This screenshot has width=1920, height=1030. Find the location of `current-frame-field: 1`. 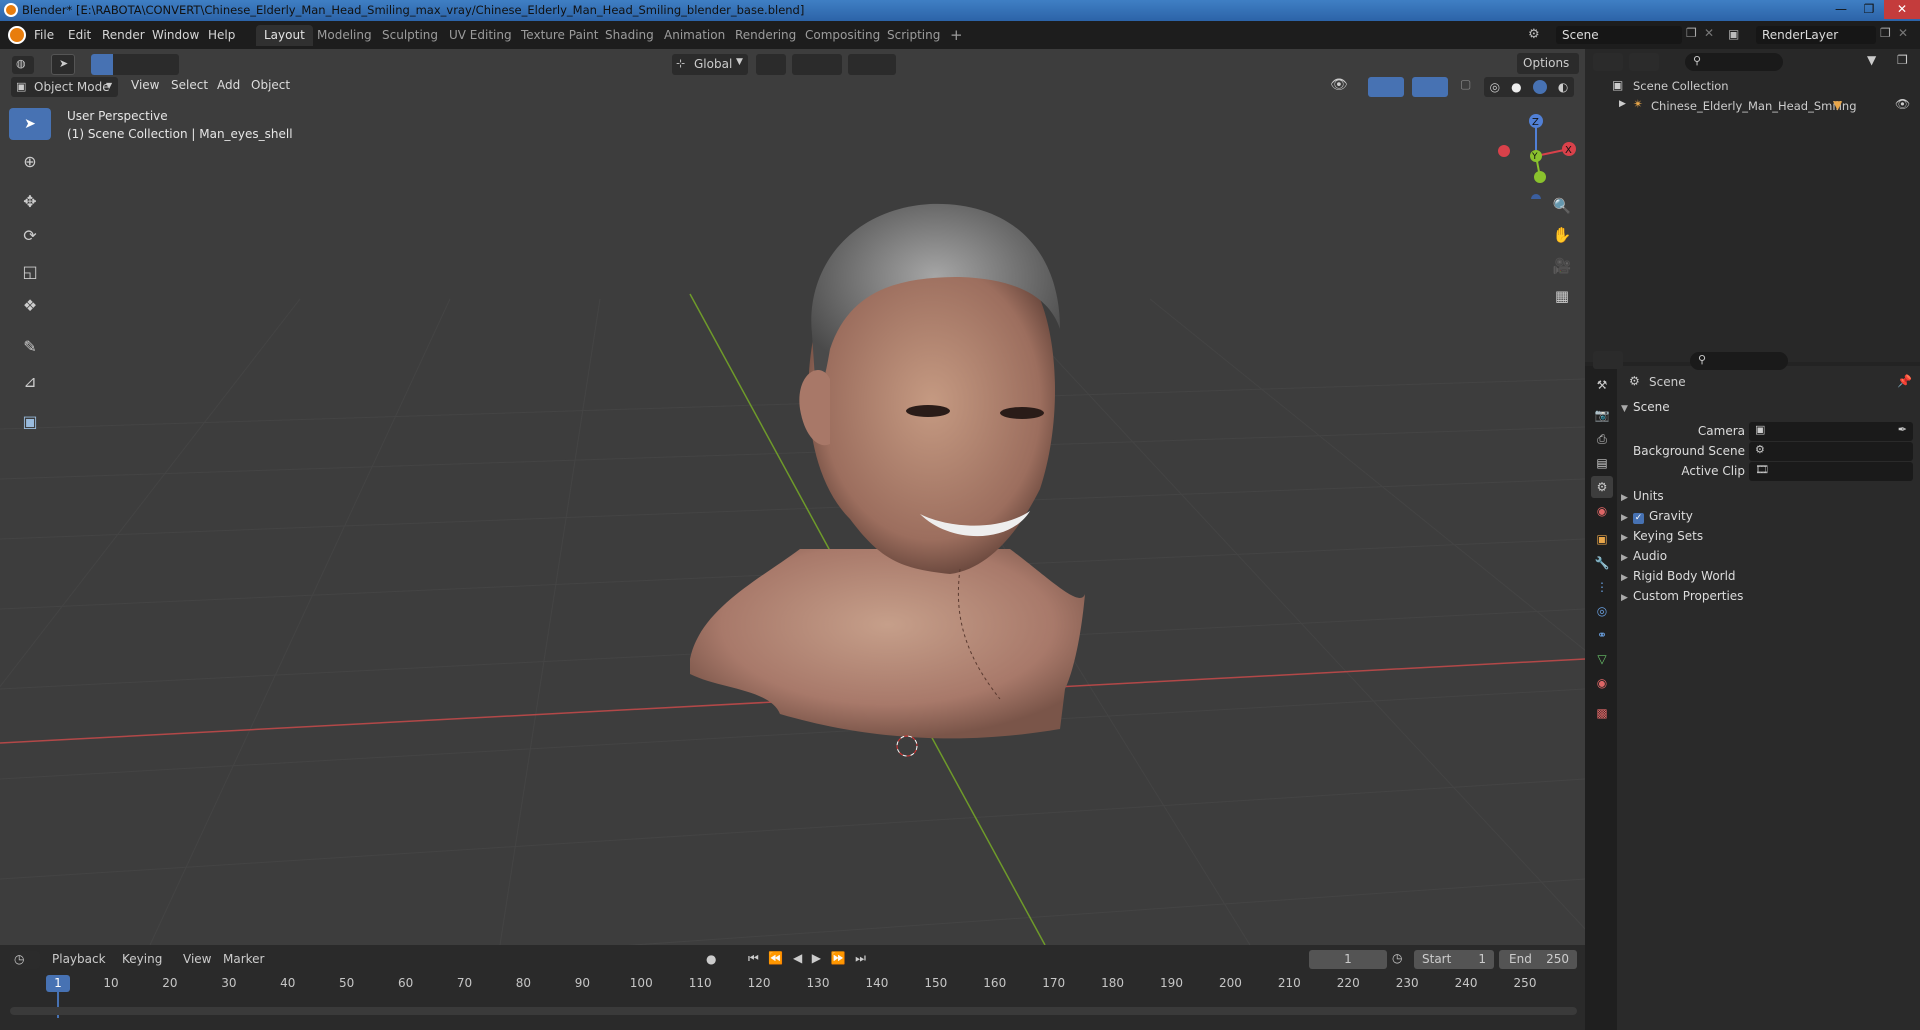

current-frame-field: 1 is located at coordinates (1348, 959).